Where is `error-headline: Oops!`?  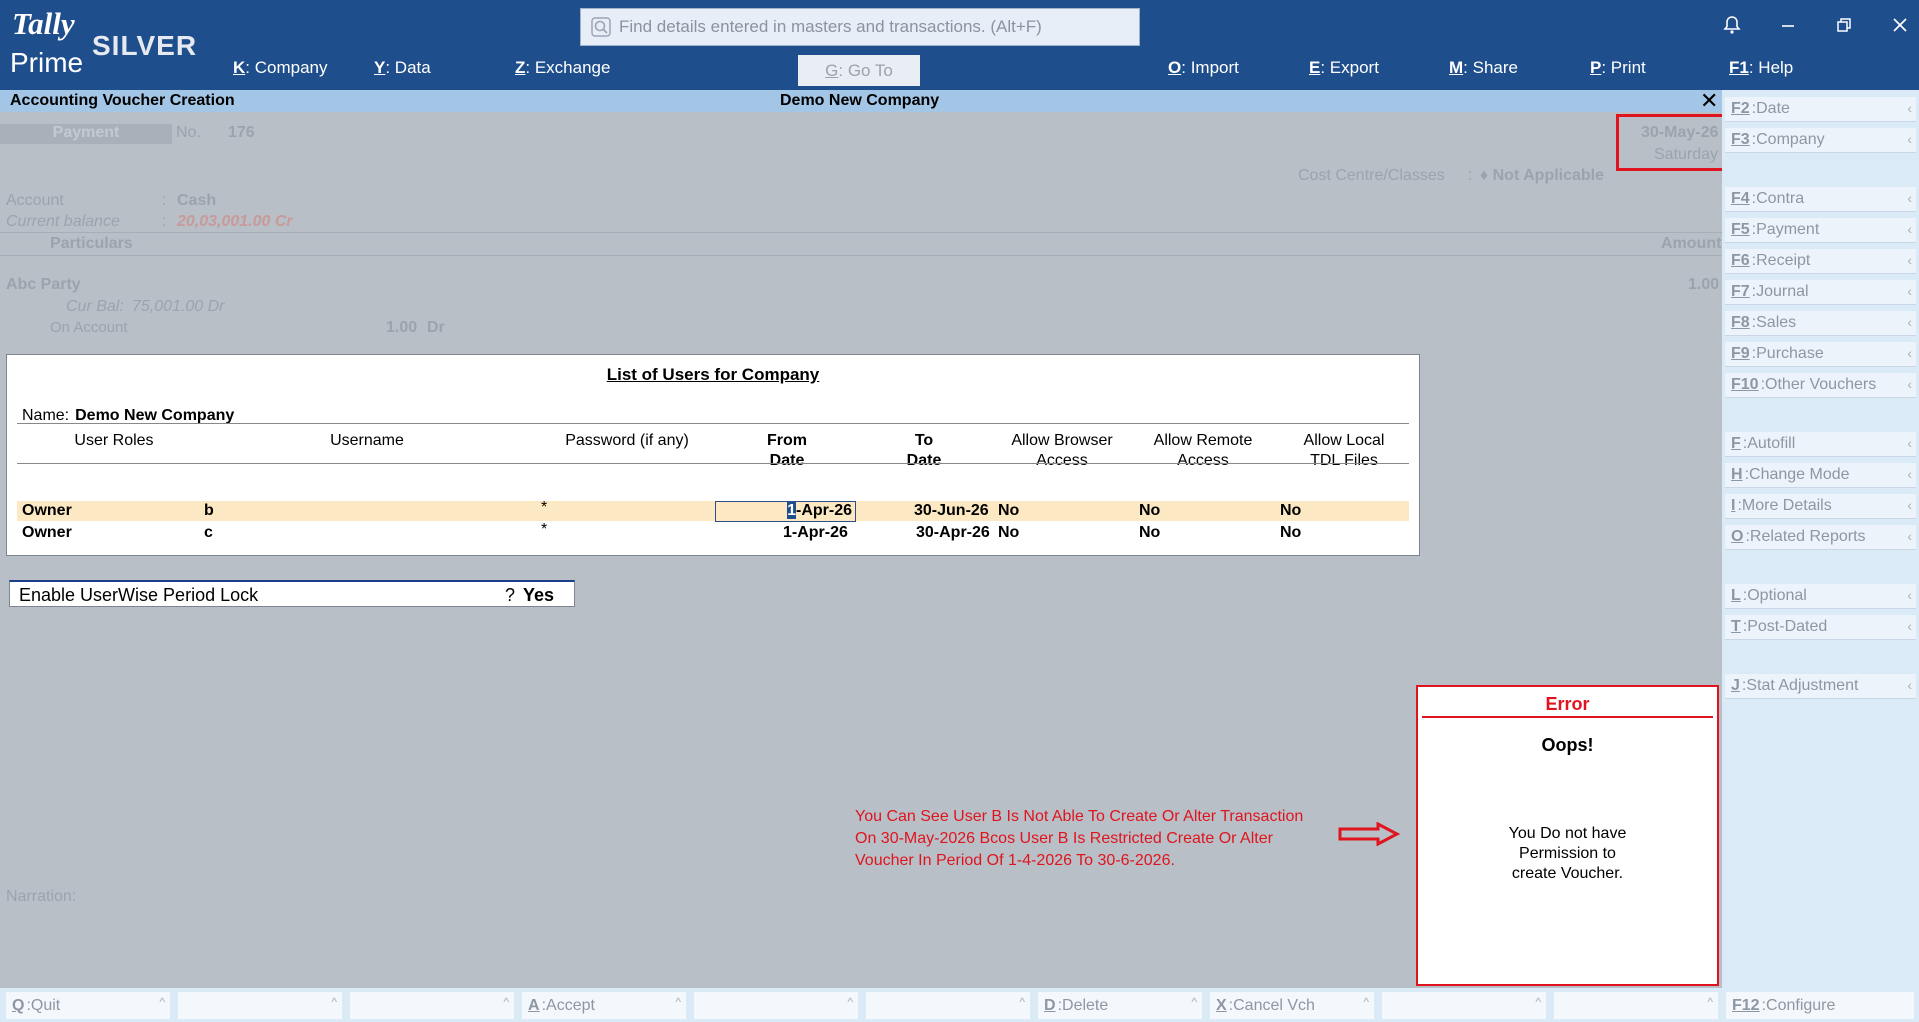
error-headline: Oops! is located at coordinates (1567, 745).